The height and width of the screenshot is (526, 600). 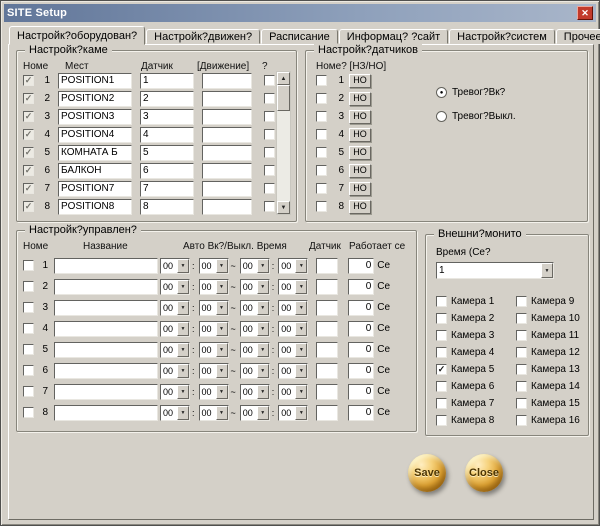 I want to click on save-button: Save, so click(x=427, y=473).